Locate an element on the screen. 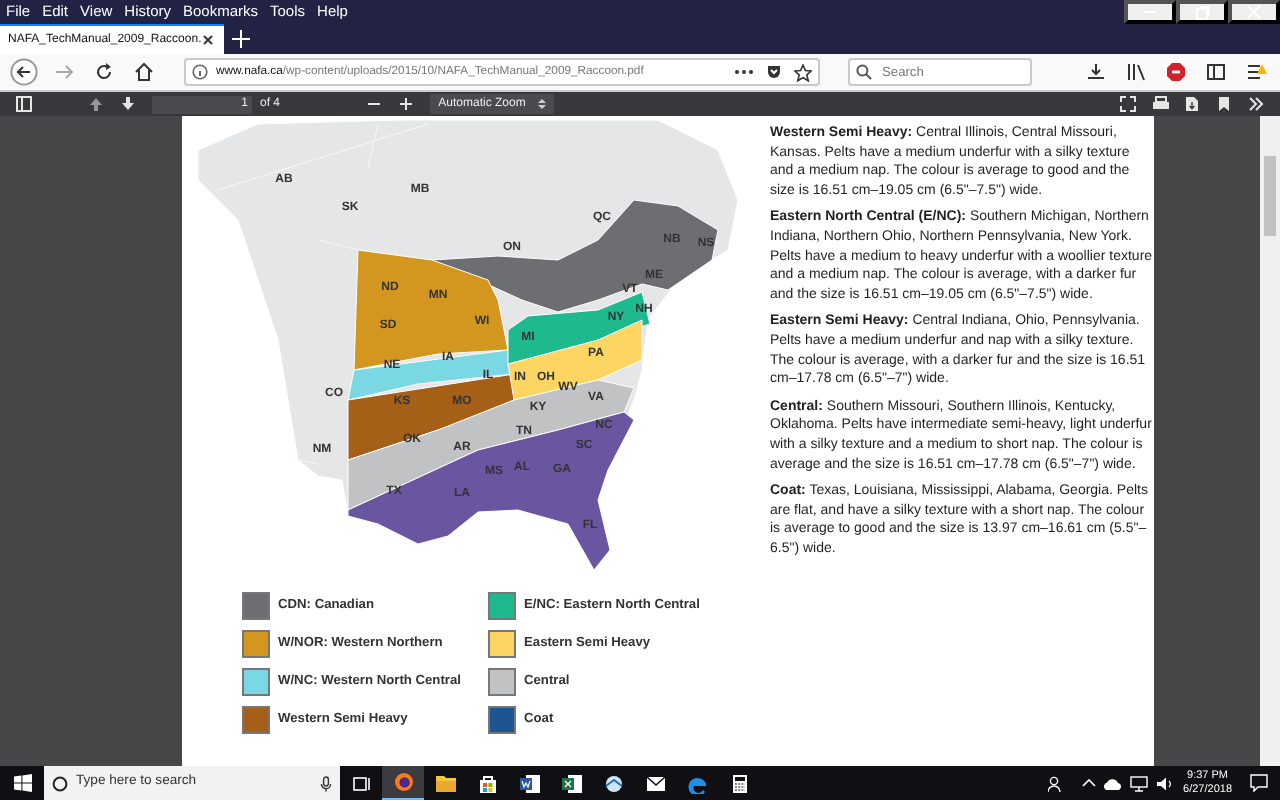 This screenshot has width=1280, height=800. minimize-icon is located at coordinates (1150, 12).